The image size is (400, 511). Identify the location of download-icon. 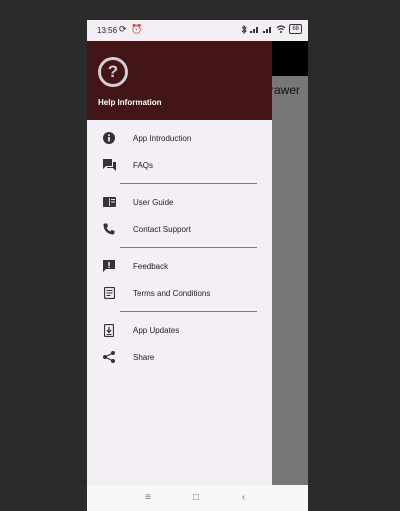
(109, 330).